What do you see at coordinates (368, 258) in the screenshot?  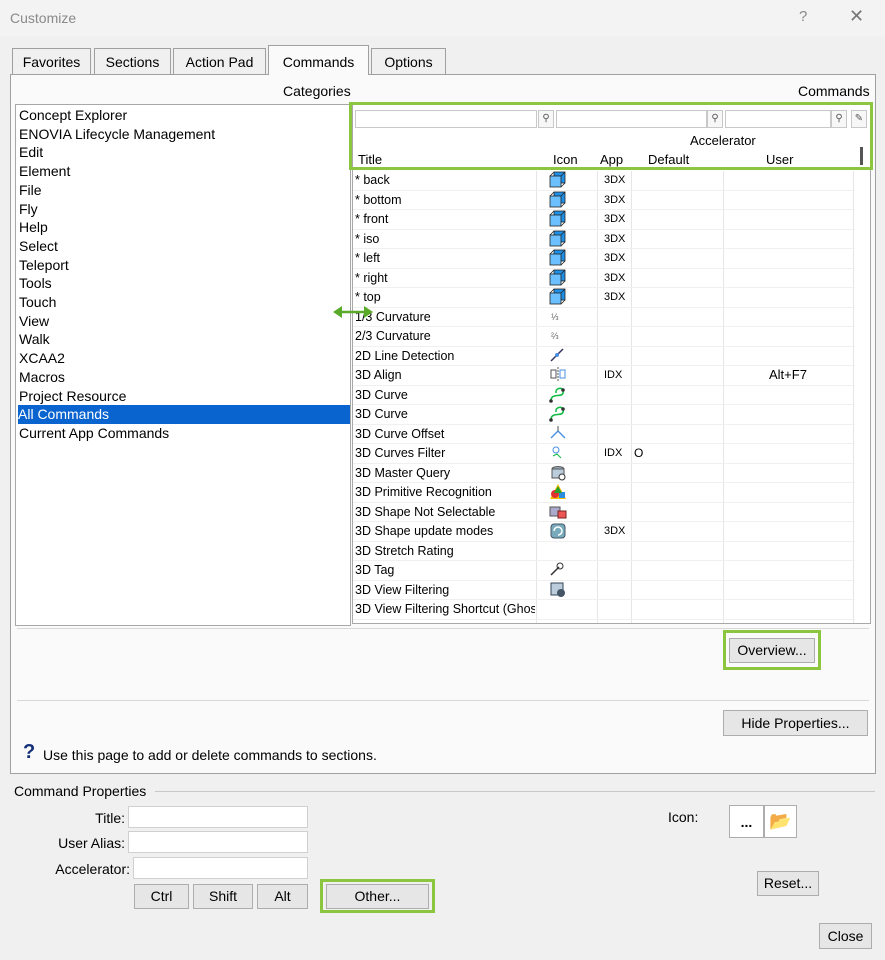 I see `command-title: * left` at bounding box center [368, 258].